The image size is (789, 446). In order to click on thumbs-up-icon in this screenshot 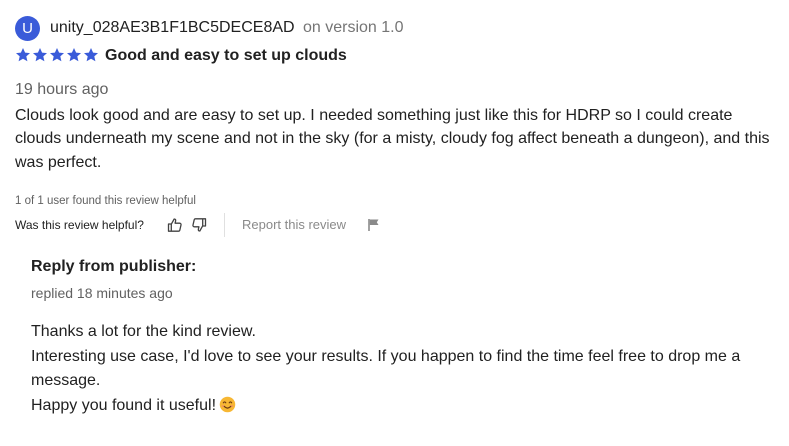, I will do `click(175, 225)`.